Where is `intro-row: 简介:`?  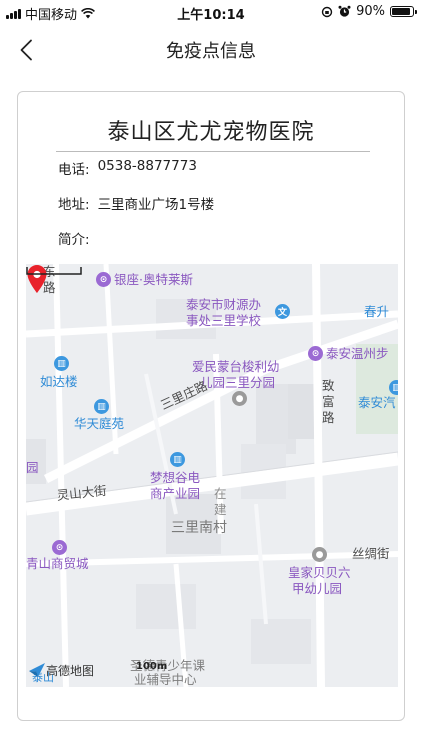
intro-row: 简介: is located at coordinates (78, 238).